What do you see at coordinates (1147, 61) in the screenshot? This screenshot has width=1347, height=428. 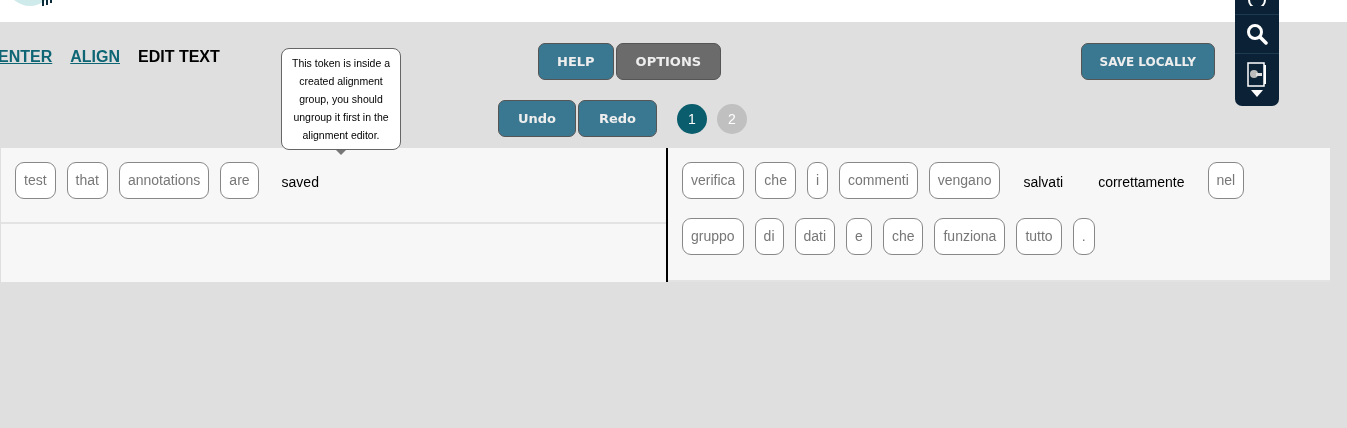 I see `save-button: SAVE LOCALLY` at bounding box center [1147, 61].